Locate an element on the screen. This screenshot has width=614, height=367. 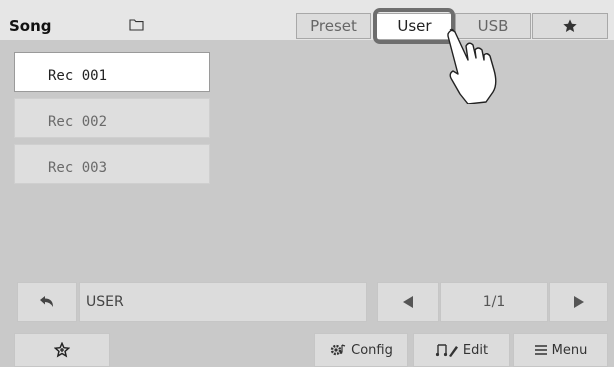
menu-button: Menu is located at coordinates (560, 350).